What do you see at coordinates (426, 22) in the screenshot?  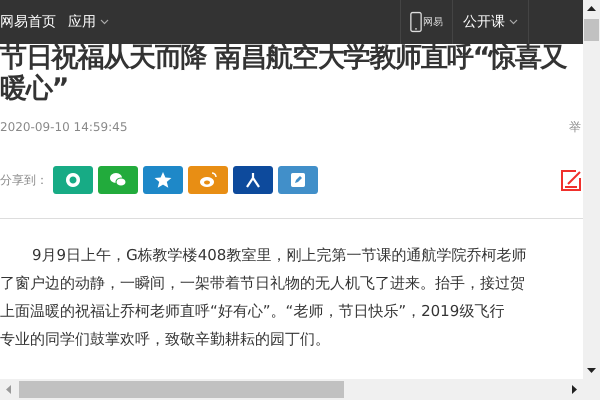 I see `mobile-app-link: 网易` at bounding box center [426, 22].